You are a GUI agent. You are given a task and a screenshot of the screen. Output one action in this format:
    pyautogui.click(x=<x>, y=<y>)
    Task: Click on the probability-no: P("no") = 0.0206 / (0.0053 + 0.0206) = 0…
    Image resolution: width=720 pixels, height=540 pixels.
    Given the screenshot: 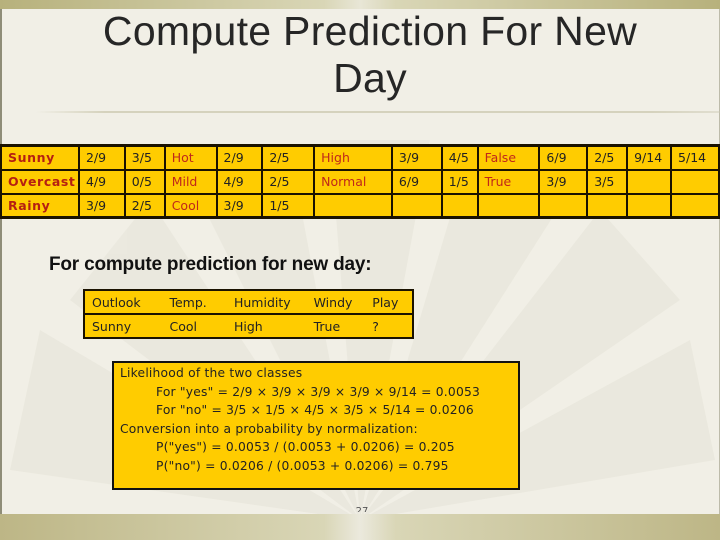 What is the action you would take?
    pyautogui.click(x=302, y=465)
    